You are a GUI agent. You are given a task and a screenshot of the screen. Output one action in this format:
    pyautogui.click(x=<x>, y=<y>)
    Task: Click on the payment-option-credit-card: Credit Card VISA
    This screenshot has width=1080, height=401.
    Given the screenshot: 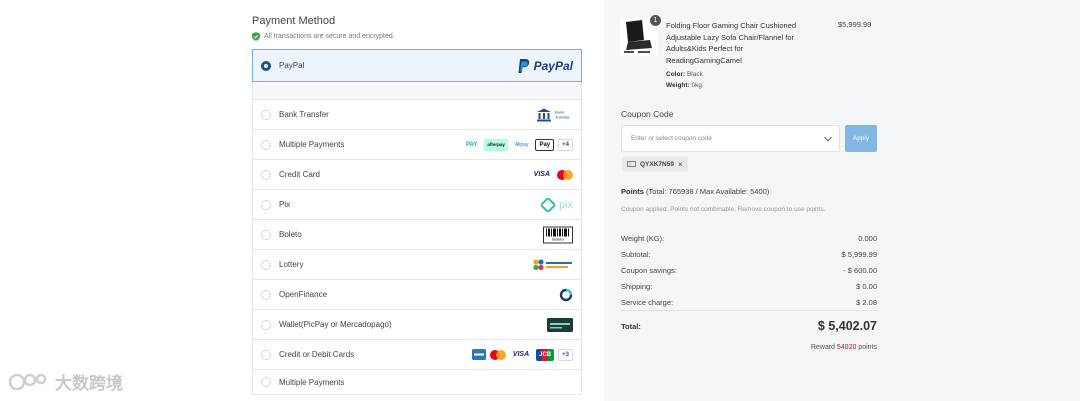 What is the action you would take?
    pyautogui.click(x=417, y=175)
    